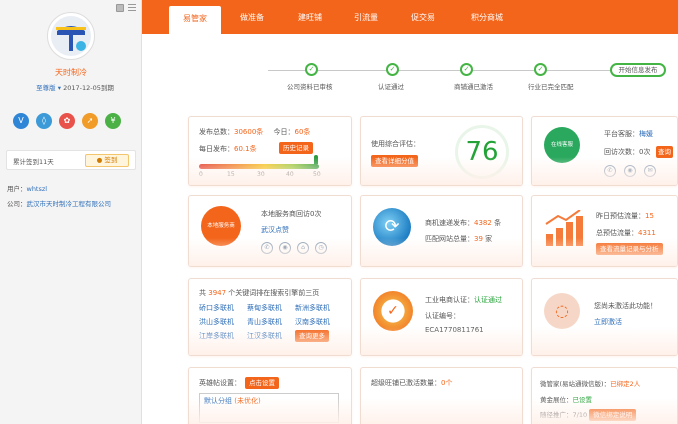  What do you see at coordinates (267, 248) in the screenshot?
I see `local-phone-icon: ✆` at bounding box center [267, 248].